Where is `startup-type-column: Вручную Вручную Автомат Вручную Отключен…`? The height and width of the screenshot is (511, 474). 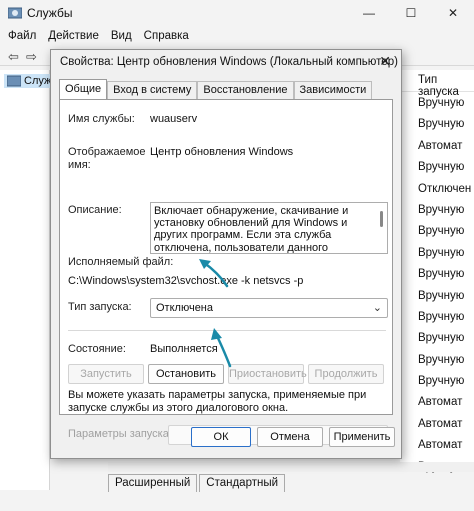
startup-type-column: Вручную Вручную Автомат Вручную Отключен… is located at coordinates (444, 288).